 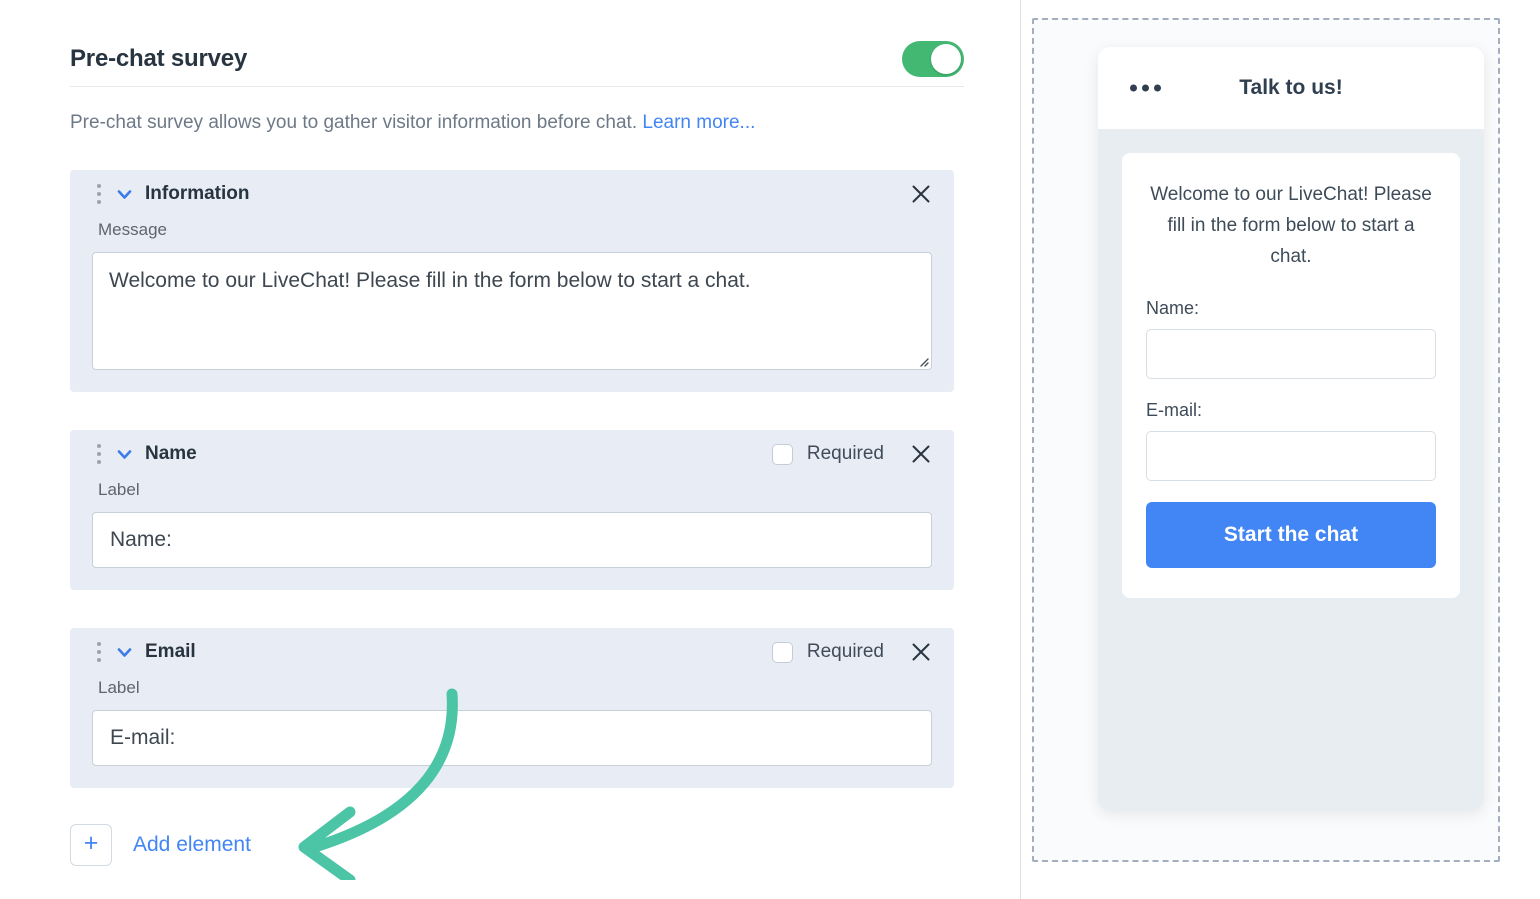 I want to click on widget-name-input, so click(x=1291, y=354).